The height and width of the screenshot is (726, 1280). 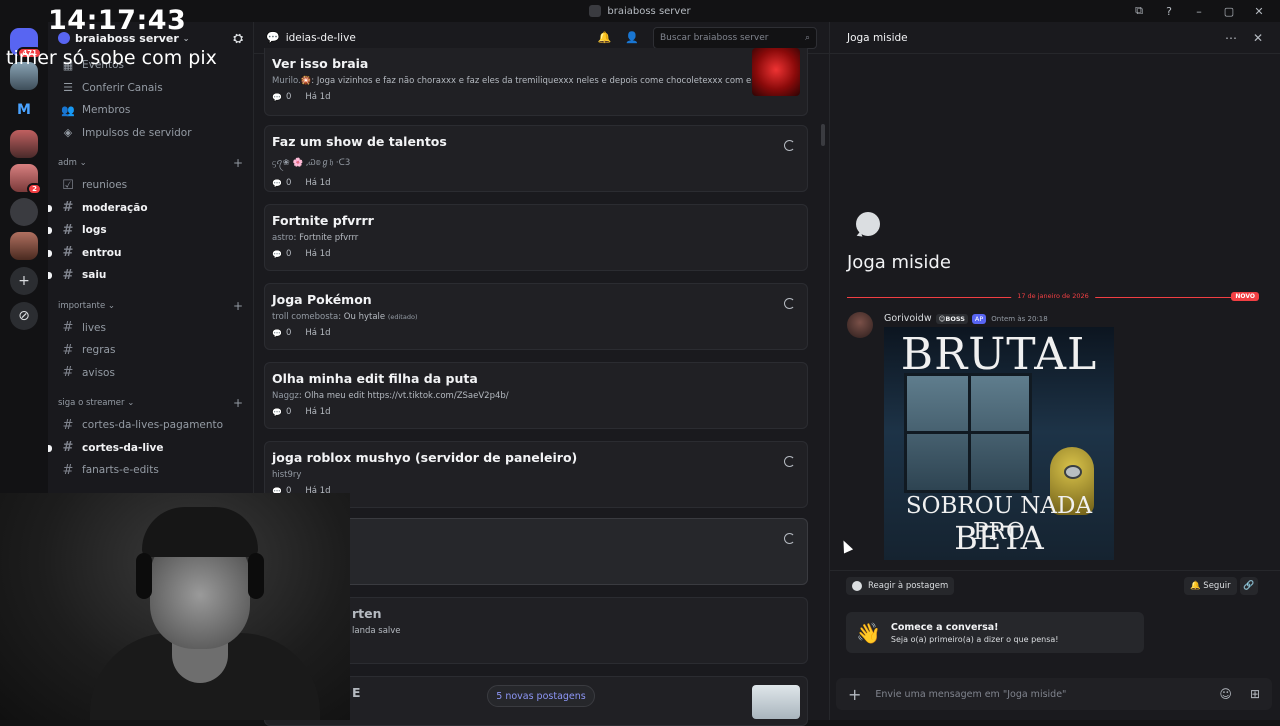 I want to click on post-card: Olha minha edit filha da puta Naggz, so click(x=536, y=395).